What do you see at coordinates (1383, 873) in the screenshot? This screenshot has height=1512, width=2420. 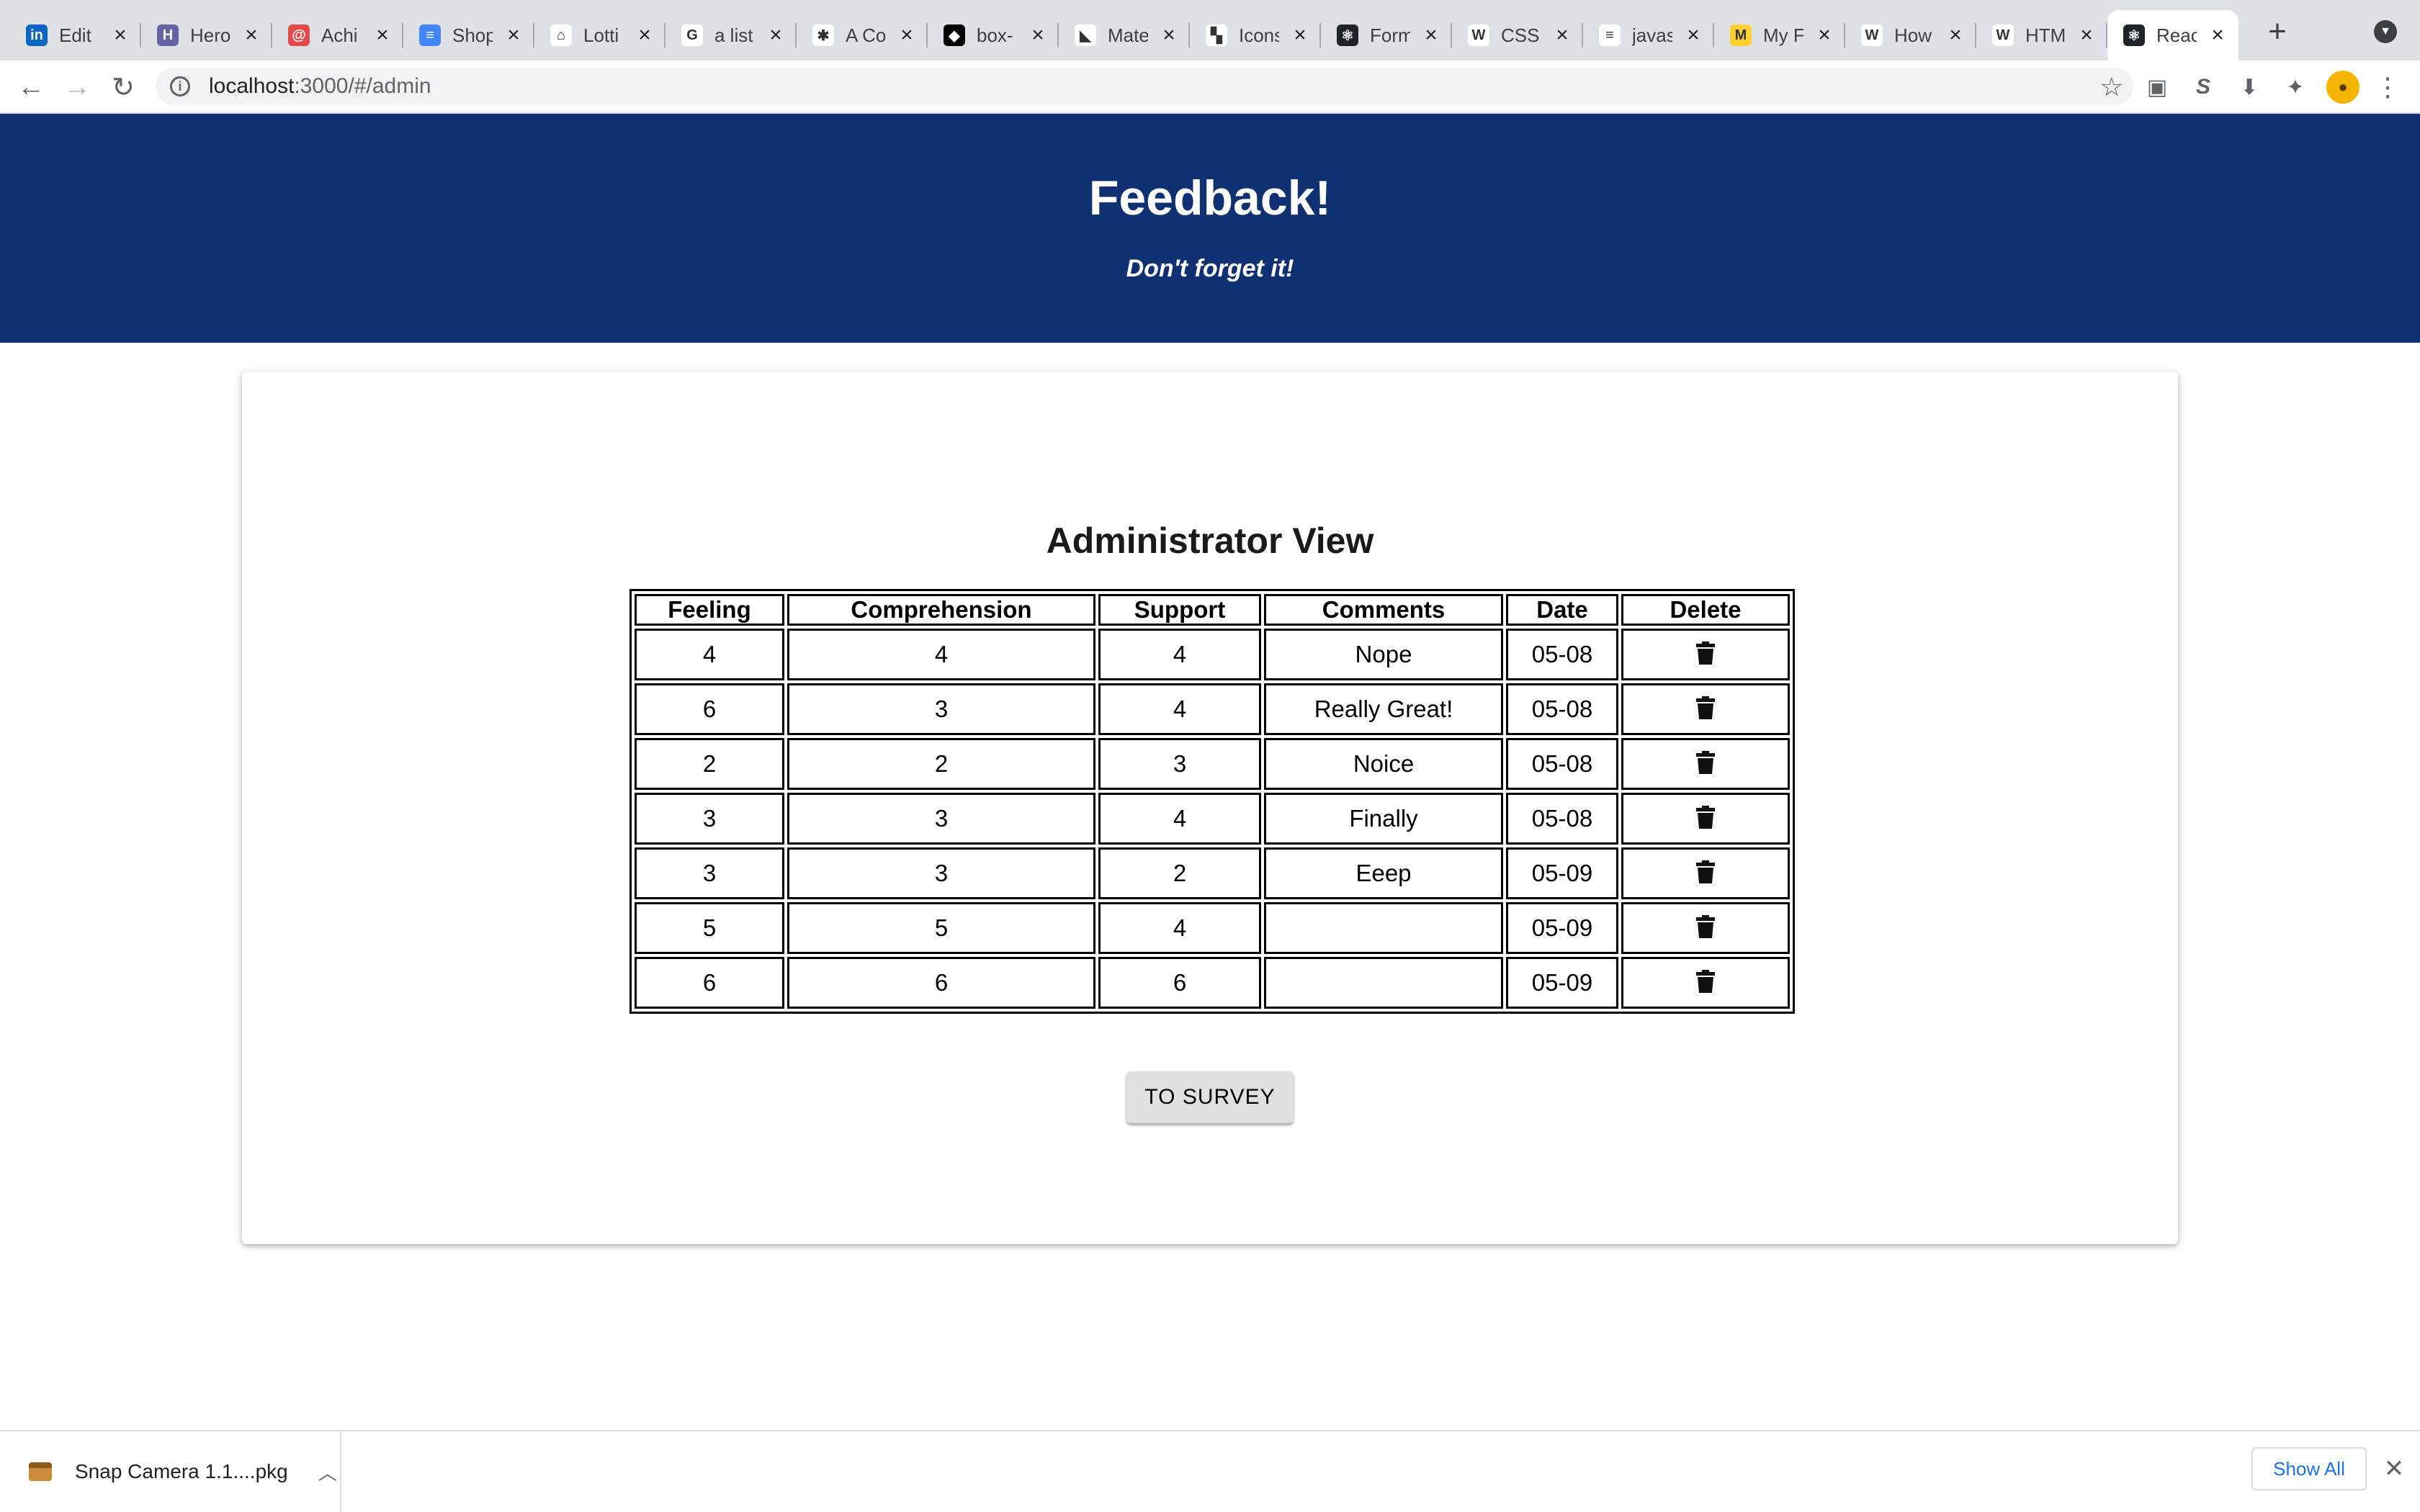 I see `cell-comments: Eeep` at bounding box center [1383, 873].